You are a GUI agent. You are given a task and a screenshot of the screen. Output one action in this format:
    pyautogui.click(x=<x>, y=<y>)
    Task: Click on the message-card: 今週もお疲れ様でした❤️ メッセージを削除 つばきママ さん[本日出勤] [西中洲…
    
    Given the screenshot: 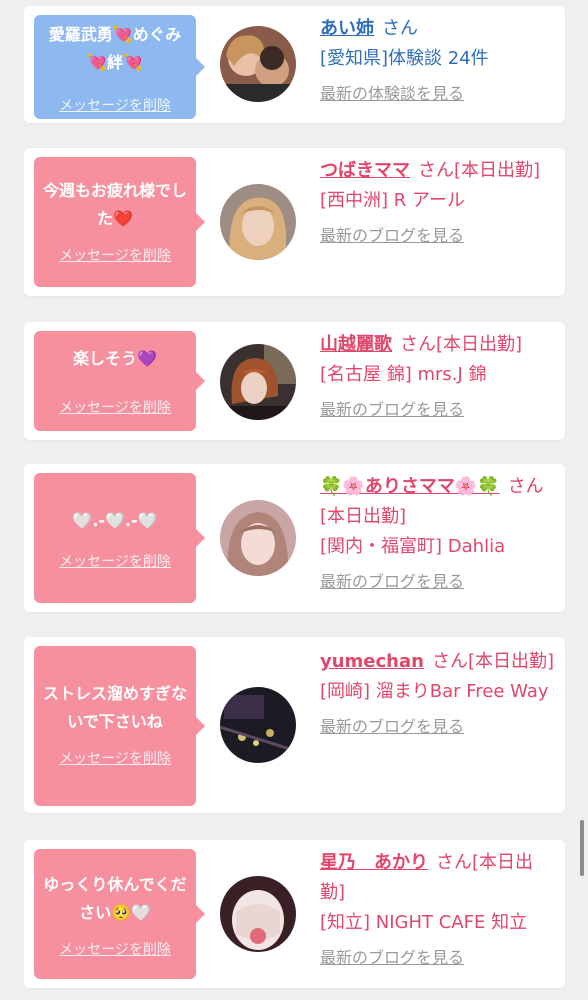 What is the action you would take?
    pyautogui.click(x=294, y=222)
    